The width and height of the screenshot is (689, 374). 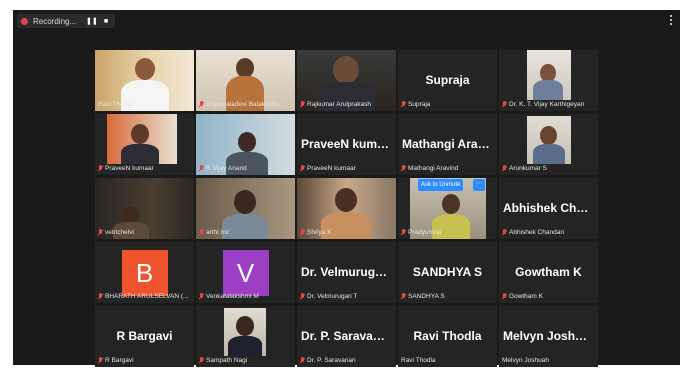 I want to click on participant-display-name: Melvyn Joshuah, so click(x=550, y=336).